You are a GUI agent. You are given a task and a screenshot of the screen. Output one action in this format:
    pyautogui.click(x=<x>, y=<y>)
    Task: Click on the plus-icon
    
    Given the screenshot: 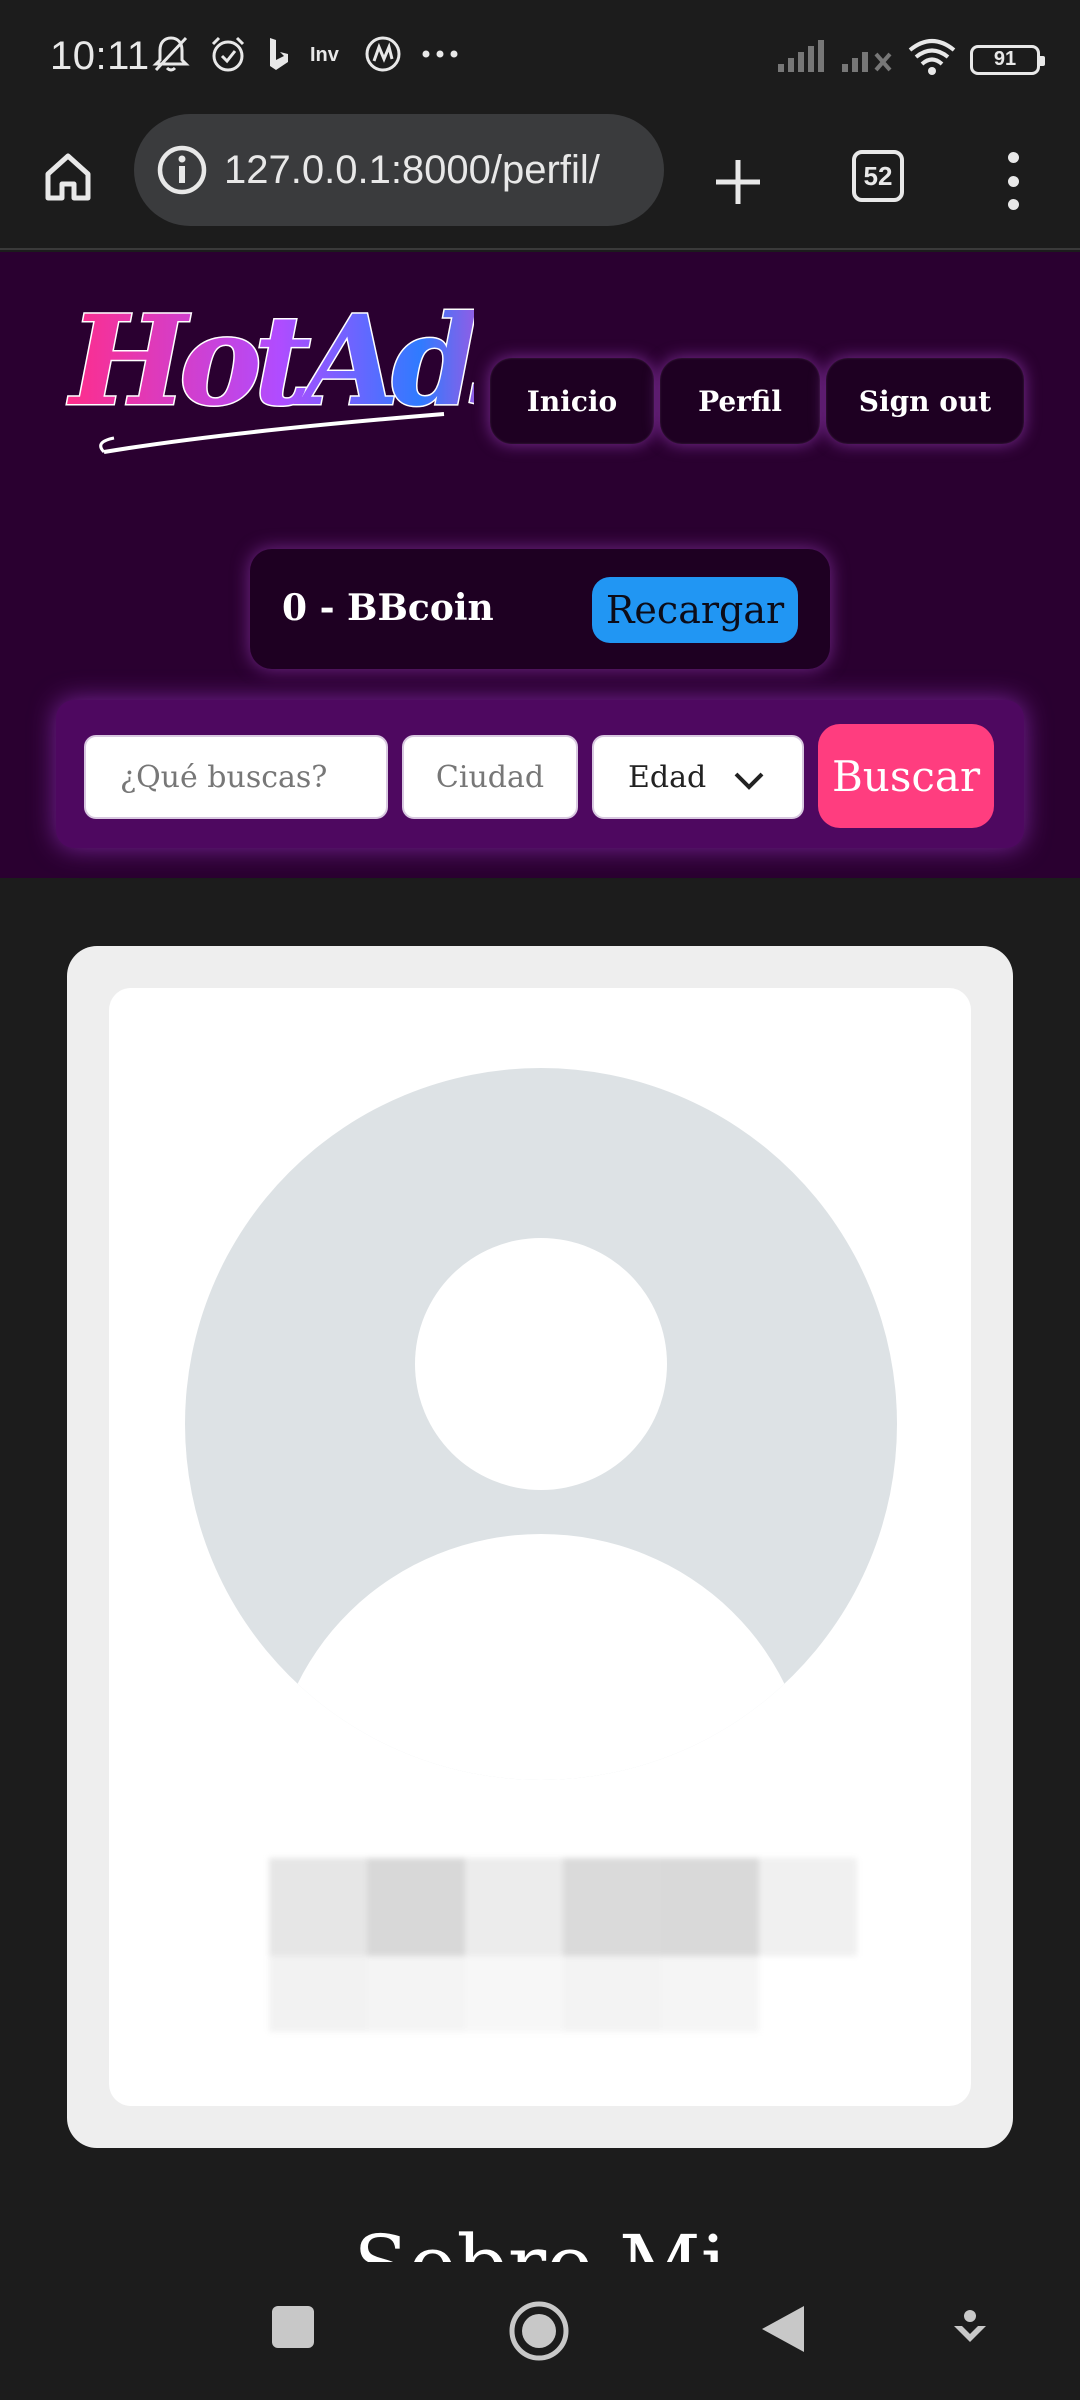 What is the action you would take?
    pyautogui.click(x=738, y=182)
    